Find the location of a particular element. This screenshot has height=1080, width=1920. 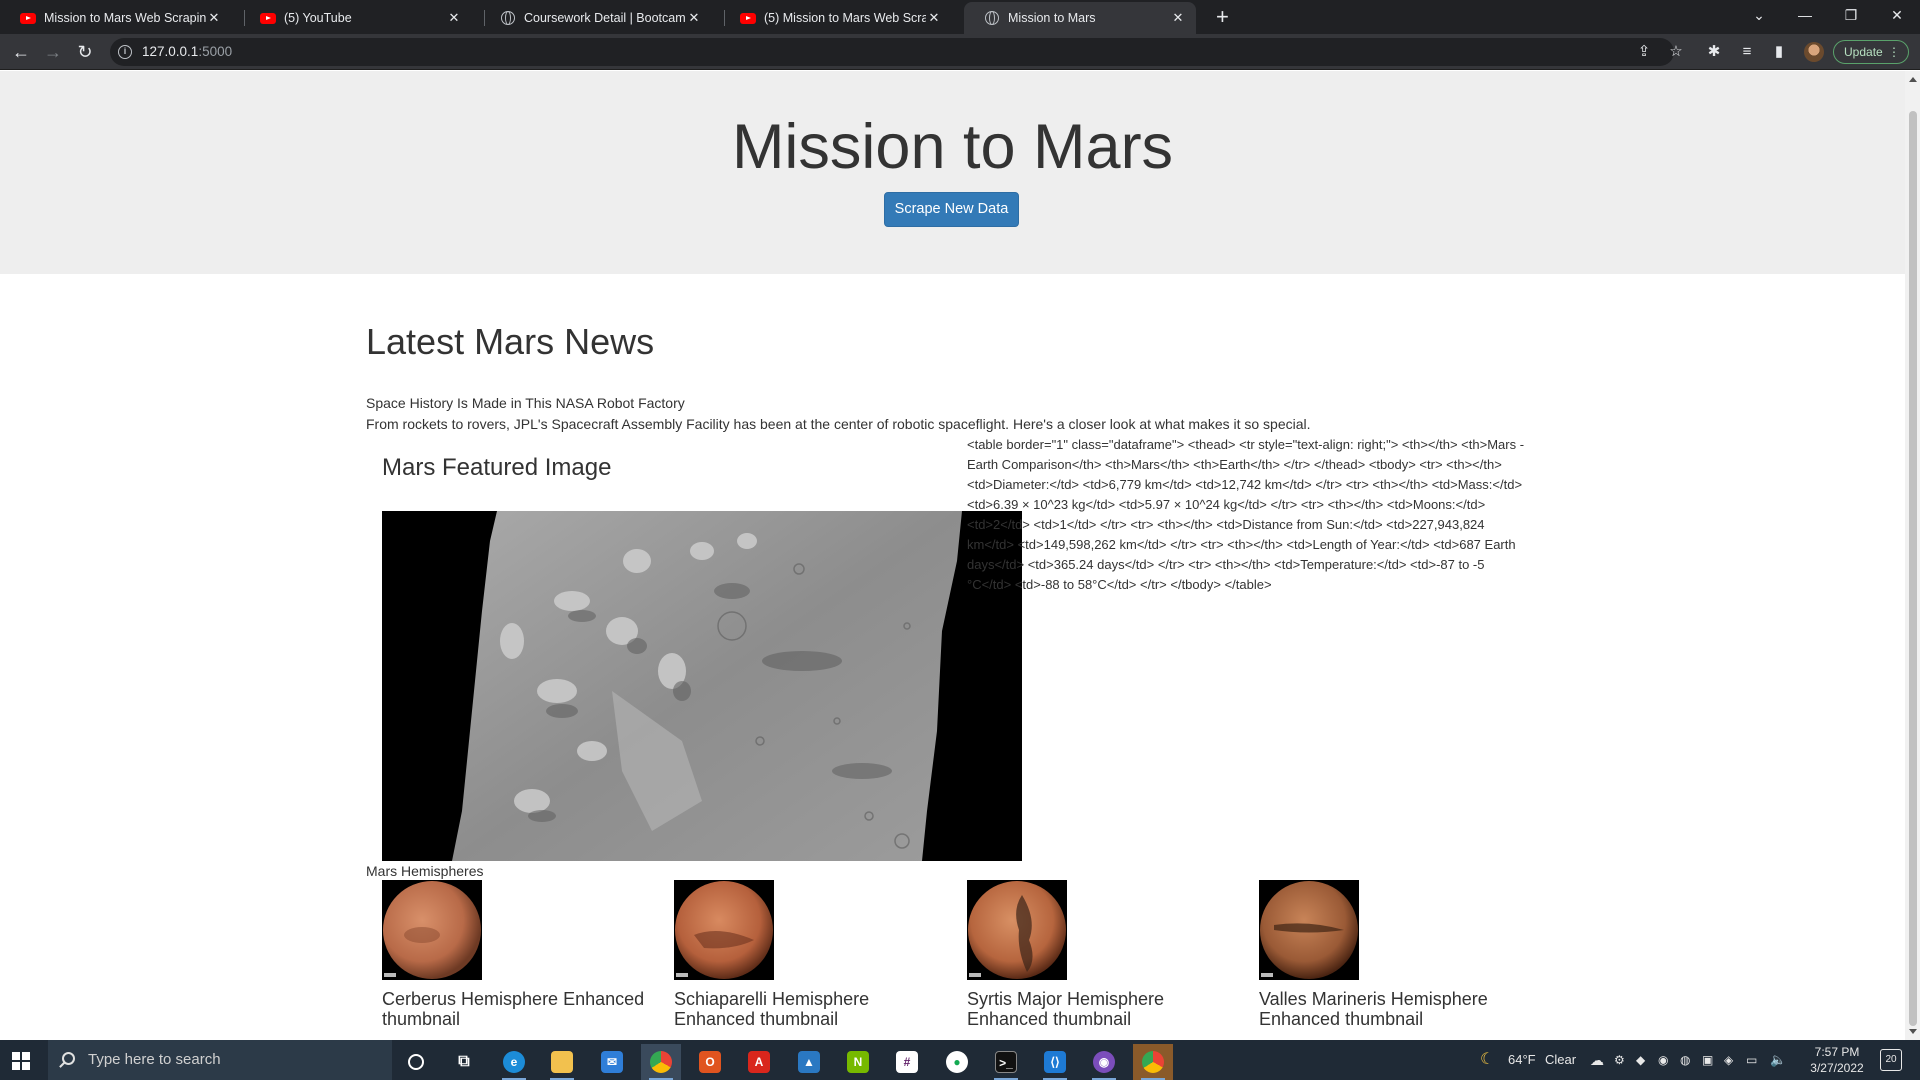

browser-tab: Coursework Detail | Bootcamp Sp ✕ is located at coordinates (596, 18).